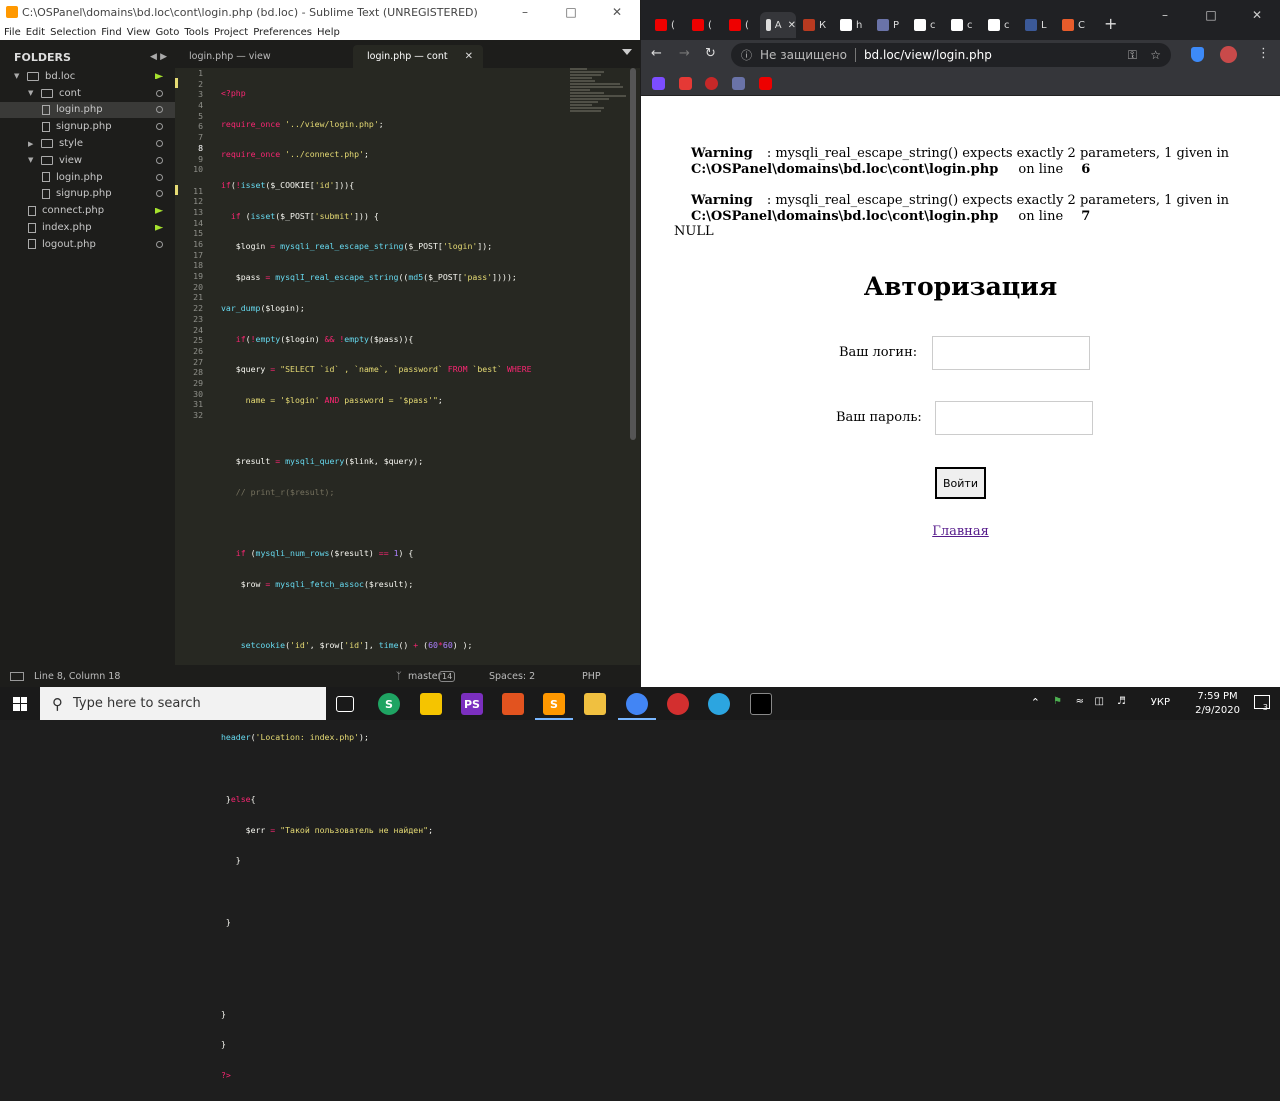  I want to click on skype-icon: S, so click(389, 704).